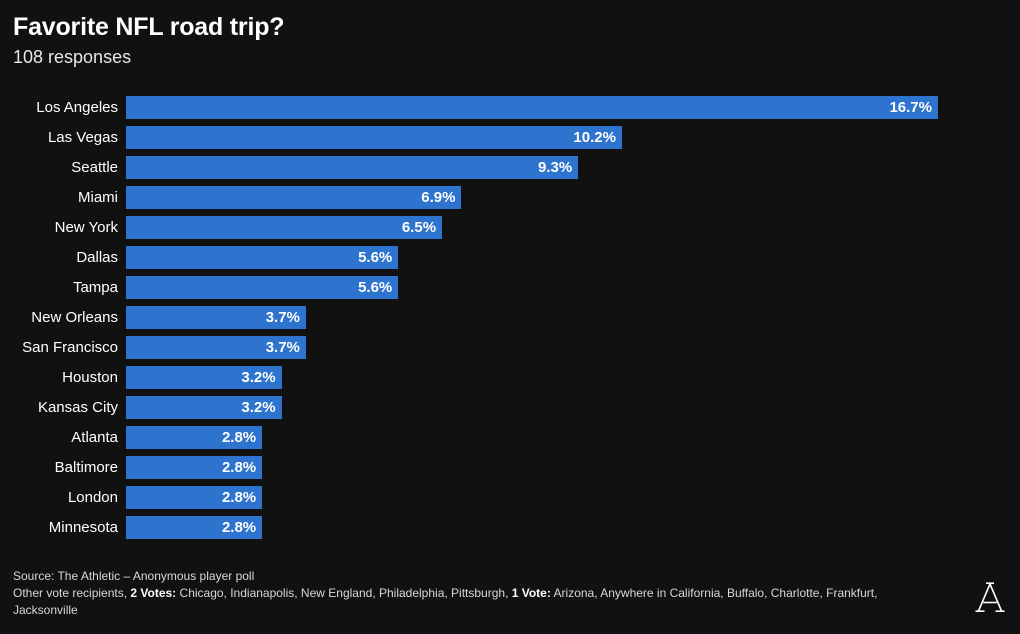 This screenshot has width=1020, height=634. I want to click on bar-track: 9.3%, so click(573, 167).